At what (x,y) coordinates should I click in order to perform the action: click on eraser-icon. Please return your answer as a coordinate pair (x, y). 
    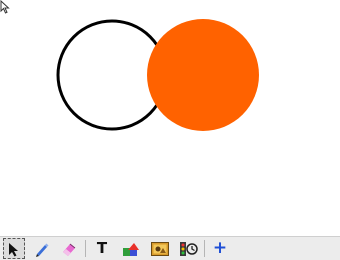
    Looking at the image, I should click on (69, 249).